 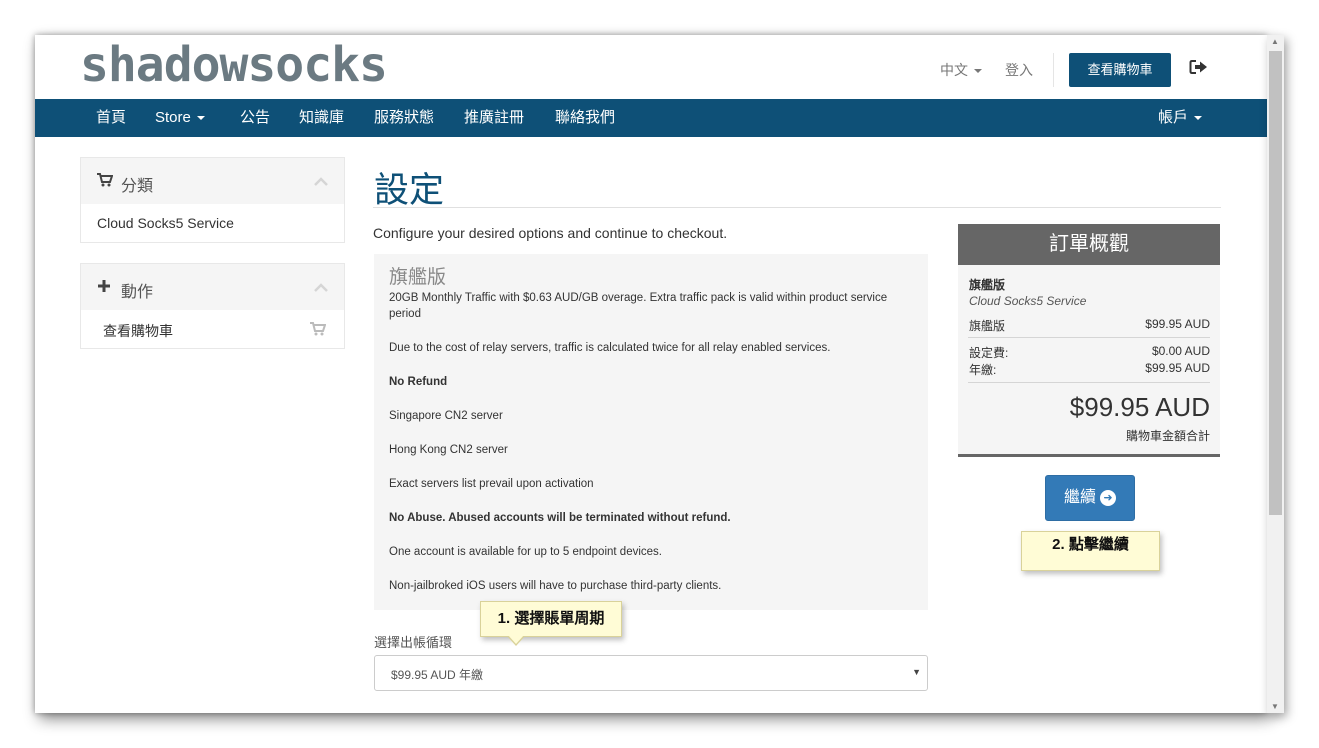 What do you see at coordinates (516, 639) in the screenshot?
I see `callout-pointer` at bounding box center [516, 639].